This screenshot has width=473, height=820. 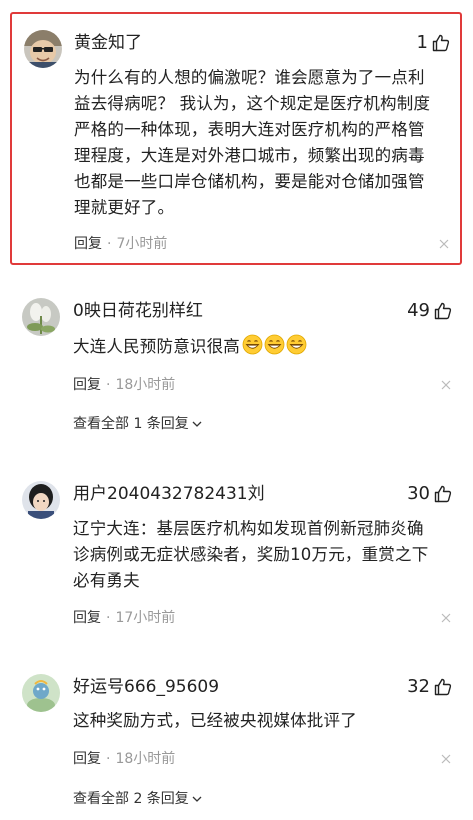 I want to click on like-button: 32, so click(x=430, y=687).